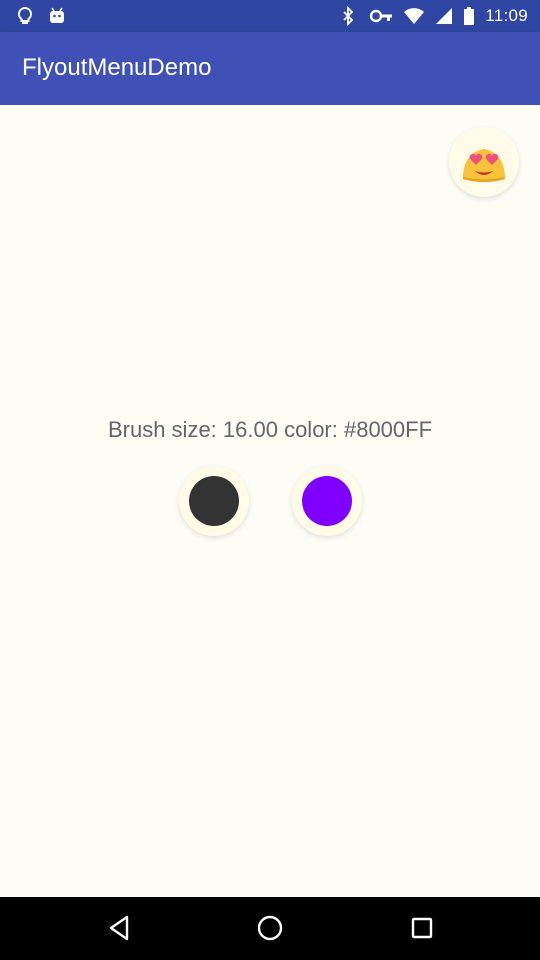 This screenshot has width=540, height=960. I want to click on signal-icon, so click(444, 16).